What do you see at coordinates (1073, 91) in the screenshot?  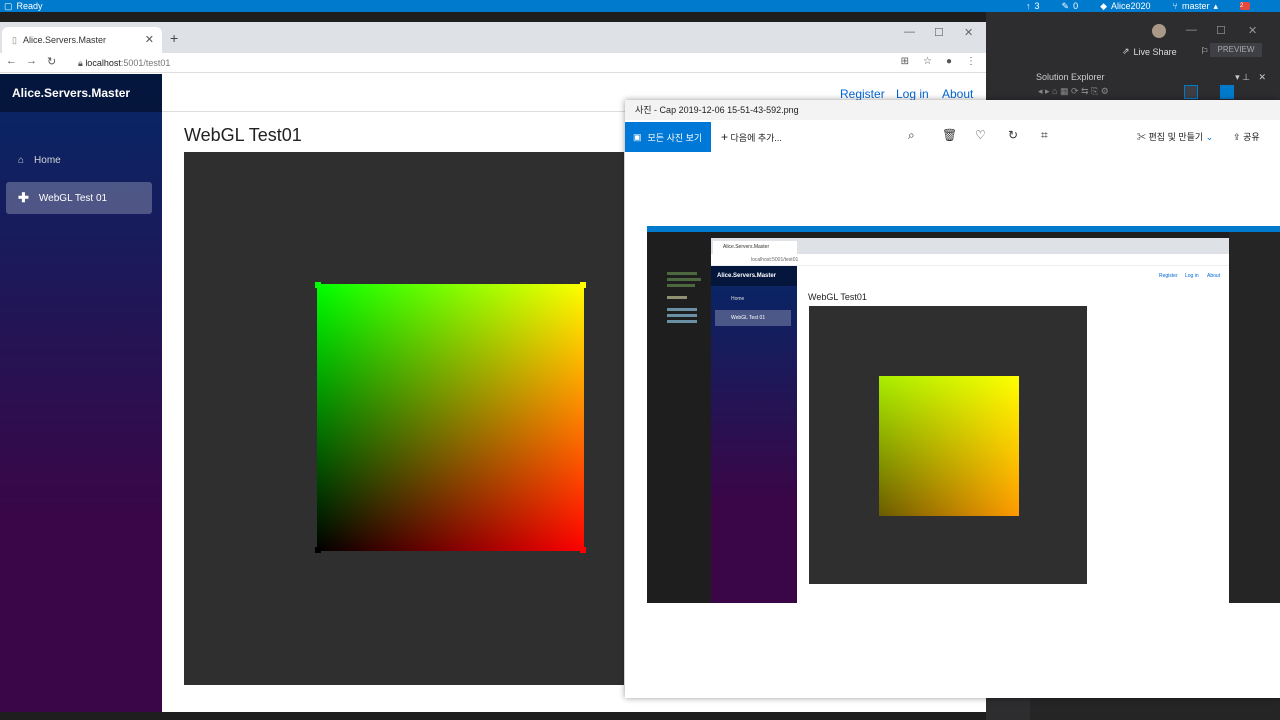 I see `toolbar-icons: ◂ ▸ ⌂ ▦ ⟳ ⇆ ⎘ ⚙` at bounding box center [1073, 91].